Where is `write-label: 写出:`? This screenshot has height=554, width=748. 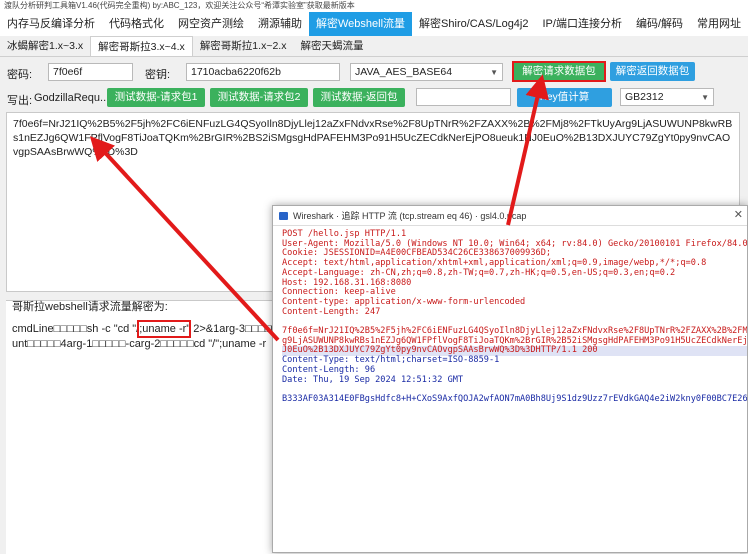
write-label: 写出: is located at coordinates (20, 101).